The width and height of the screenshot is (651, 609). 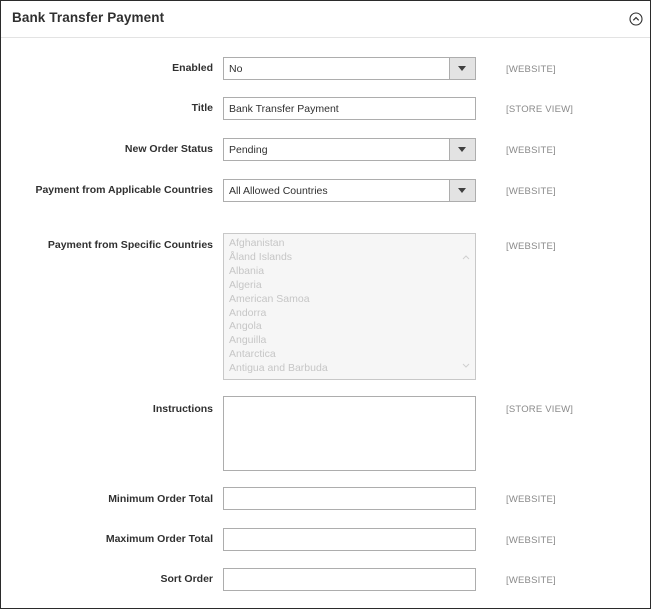 What do you see at coordinates (236, 69) in the screenshot?
I see `enabled-select-value: No` at bounding box center [236, 69].